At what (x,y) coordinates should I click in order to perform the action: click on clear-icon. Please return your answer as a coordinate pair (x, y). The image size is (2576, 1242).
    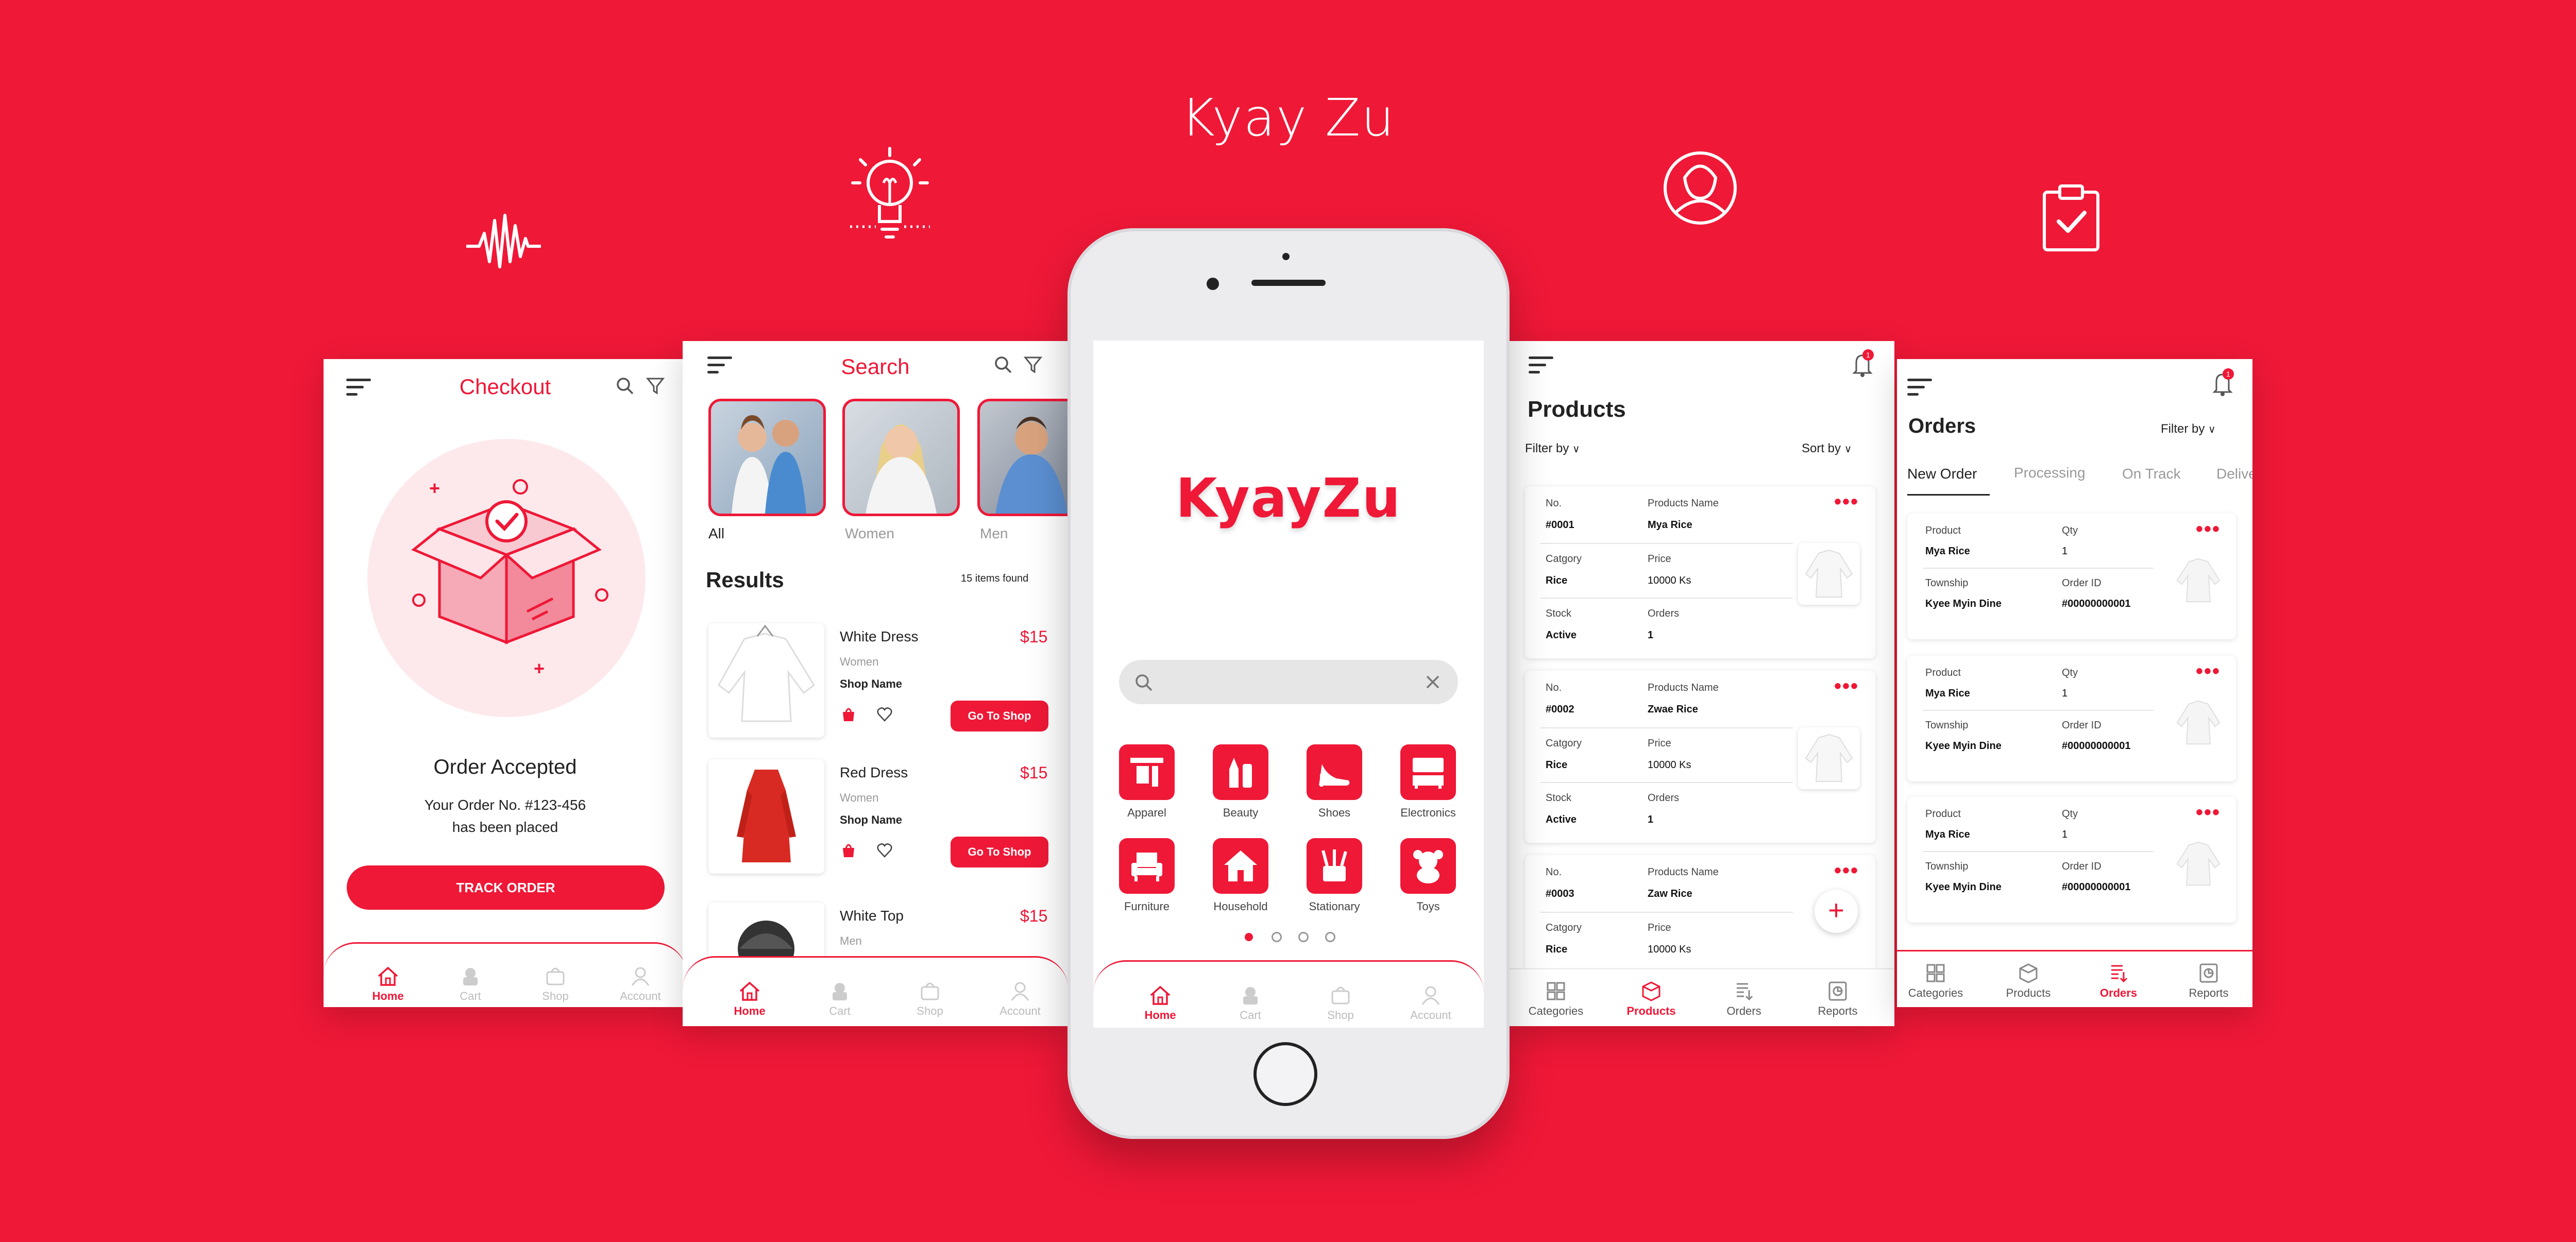
    Looking at the image, I should click on (1433, 682).